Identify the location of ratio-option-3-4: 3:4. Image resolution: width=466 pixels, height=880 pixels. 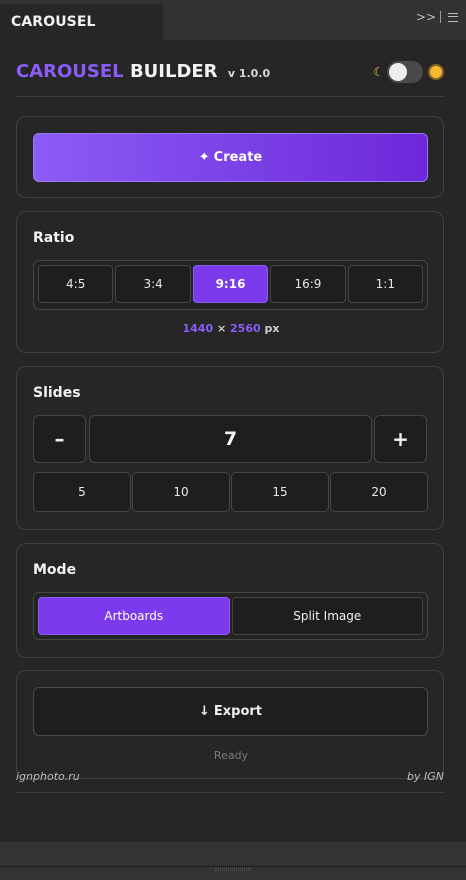
(153, 284).